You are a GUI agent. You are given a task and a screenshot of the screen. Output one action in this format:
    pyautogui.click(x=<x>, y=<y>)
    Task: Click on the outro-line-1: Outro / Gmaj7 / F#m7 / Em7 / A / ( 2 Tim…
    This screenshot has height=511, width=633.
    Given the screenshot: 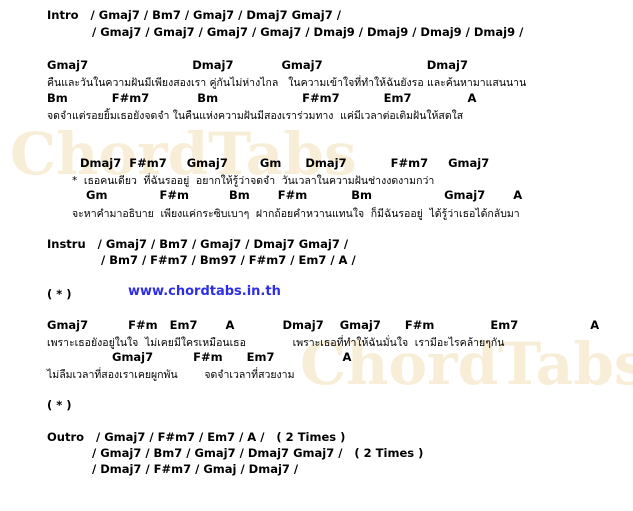 What is the action you would take?
    pyautogui.click(x=196, y=437)
    